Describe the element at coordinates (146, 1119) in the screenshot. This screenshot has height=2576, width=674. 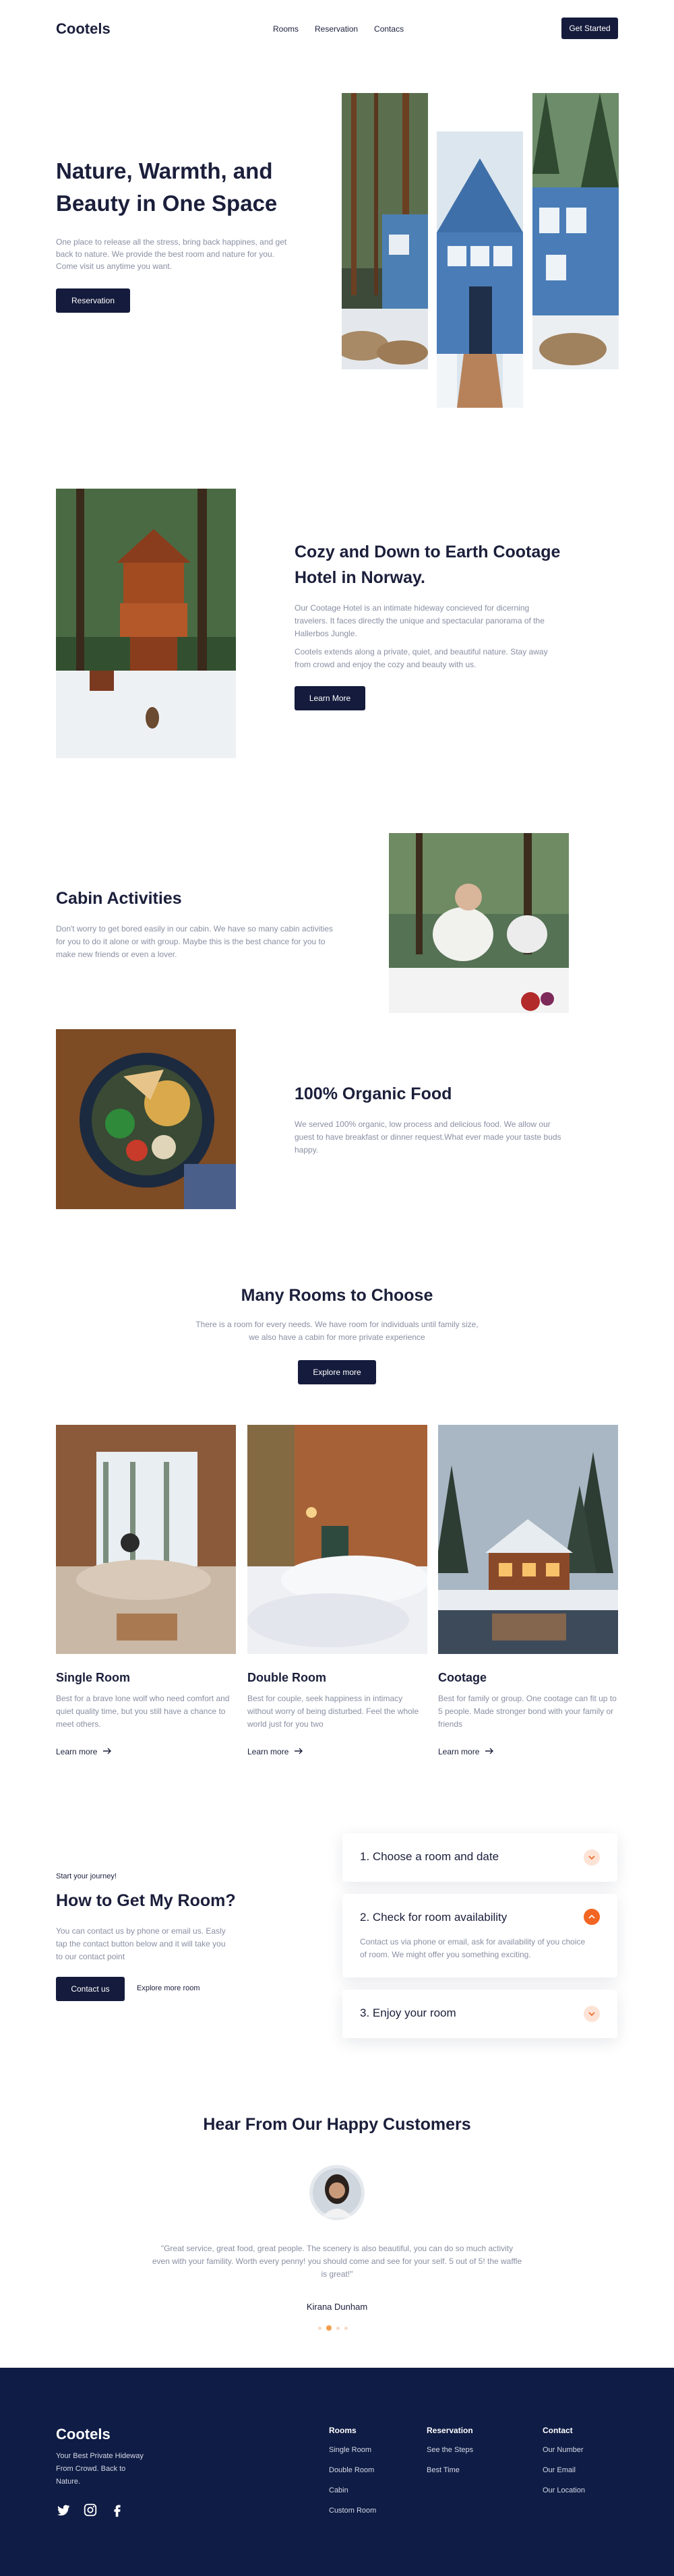
I see `food-image` at that location.